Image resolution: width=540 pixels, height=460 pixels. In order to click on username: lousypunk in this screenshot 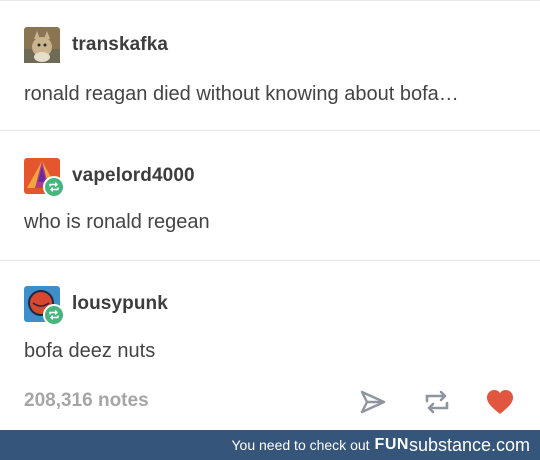, I will do `click(120, 304)`.